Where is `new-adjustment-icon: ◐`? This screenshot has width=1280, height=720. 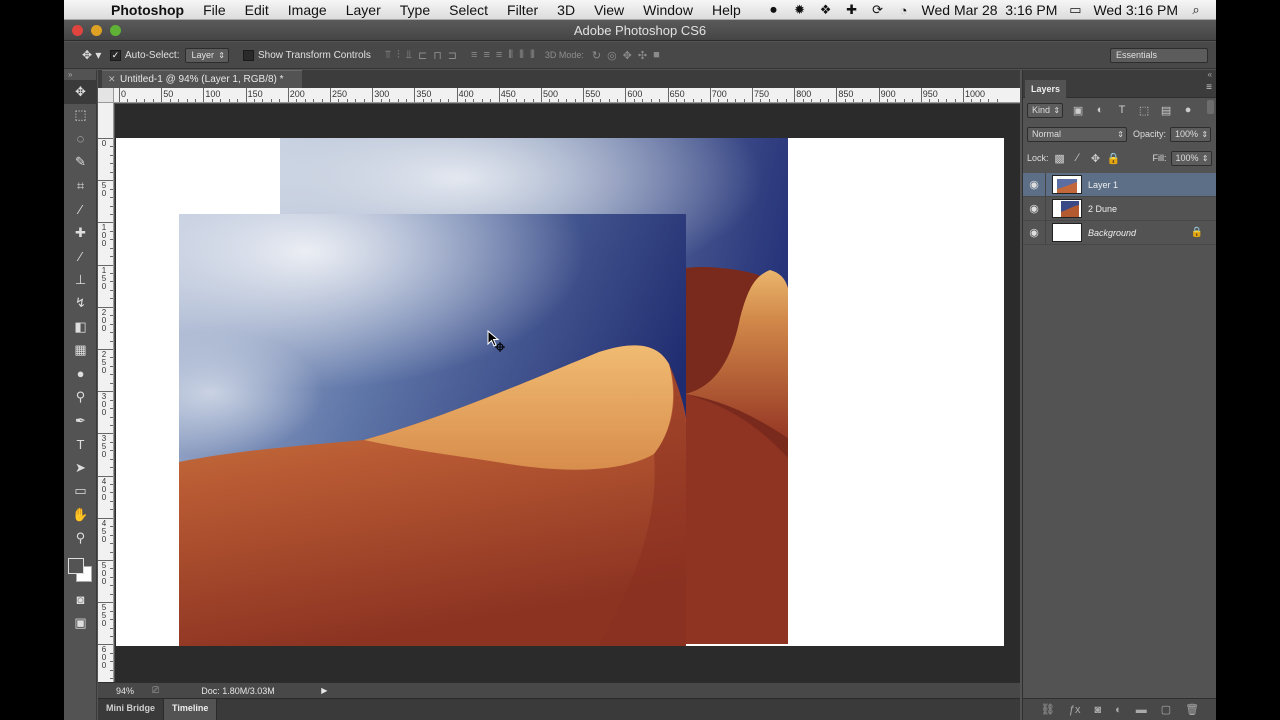 new-adjustment-icon: ◐ is located at coordinates (1118, 710).